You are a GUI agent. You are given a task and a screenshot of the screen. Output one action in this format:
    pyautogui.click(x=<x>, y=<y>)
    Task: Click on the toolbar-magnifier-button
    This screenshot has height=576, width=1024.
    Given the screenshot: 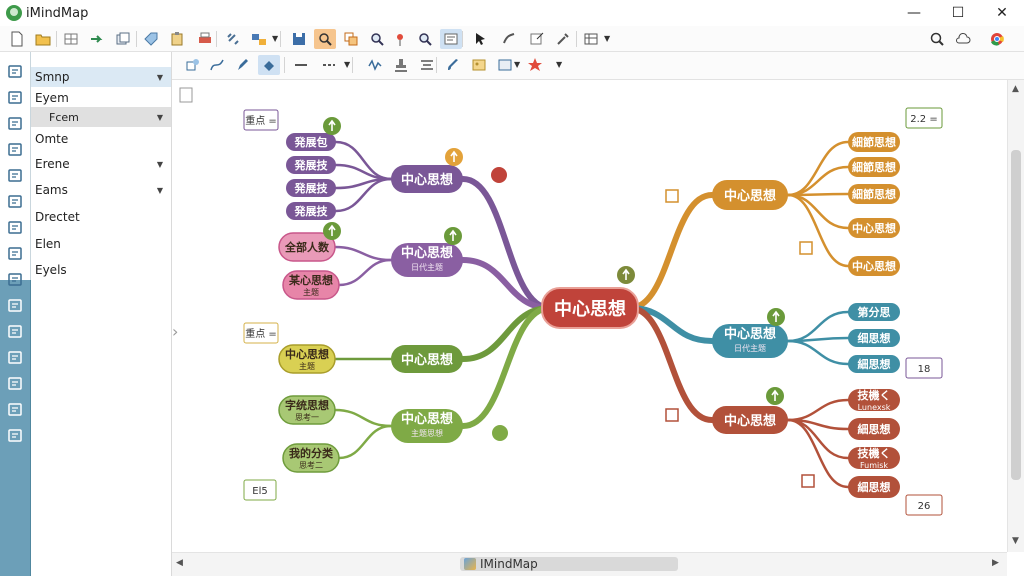 What is the action you would take?
    pyautogui.click(x=937, y=39)
    